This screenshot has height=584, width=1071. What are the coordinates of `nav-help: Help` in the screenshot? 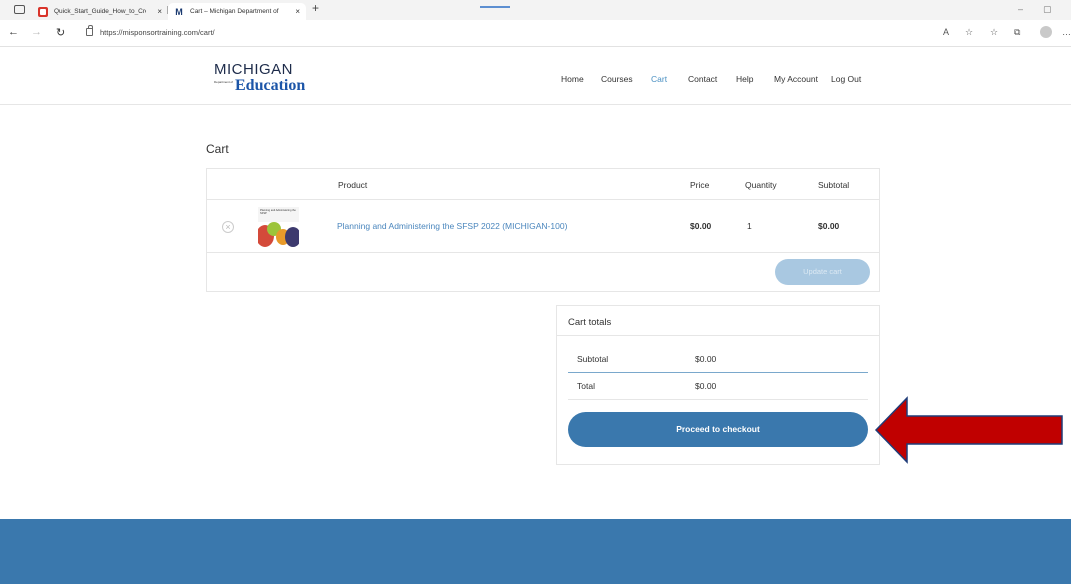 It's located at (744, 79).